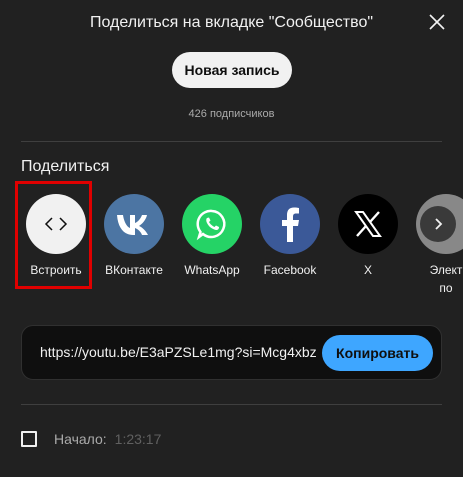 This screenshot has height=477, width=463. What do you see at coordinates (29, 439) in the screenshot?
I see `start-time-checkbox` at bounding box center [29, 439].